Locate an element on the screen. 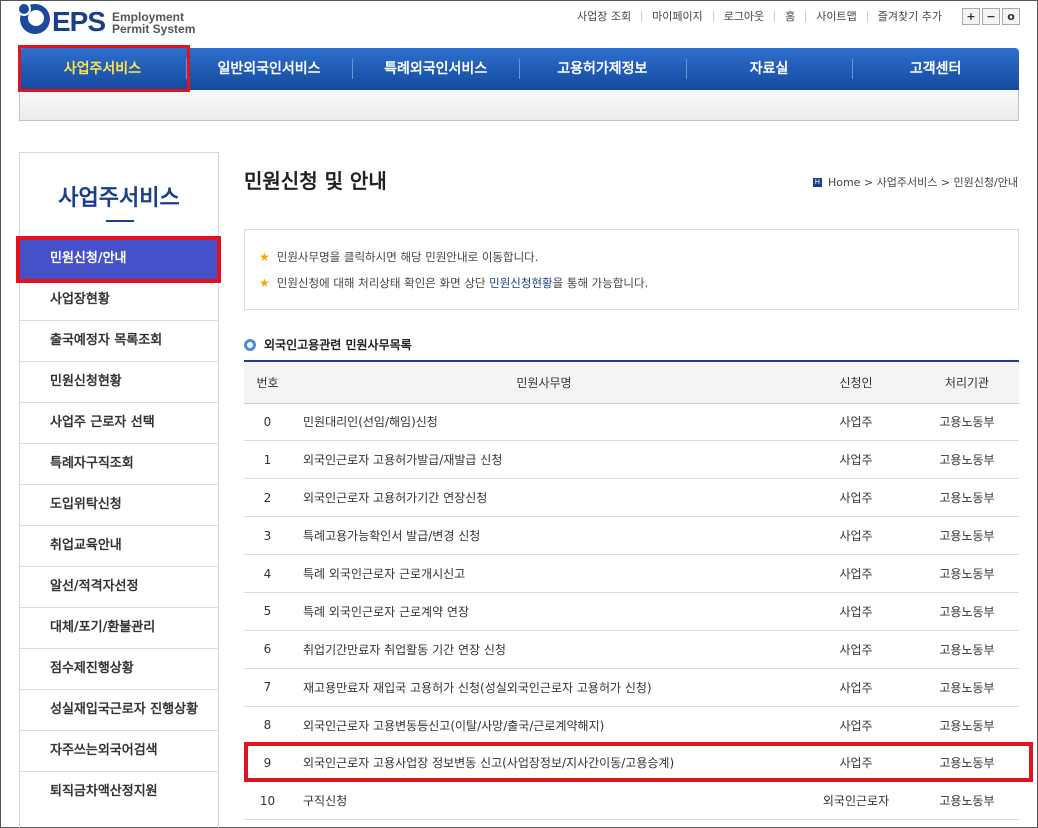 Image resolution: width=1038 pixels, height=828 pixels. section-title: 외국인고용관련 민원사무목록 is located at coordinates (328, 344).